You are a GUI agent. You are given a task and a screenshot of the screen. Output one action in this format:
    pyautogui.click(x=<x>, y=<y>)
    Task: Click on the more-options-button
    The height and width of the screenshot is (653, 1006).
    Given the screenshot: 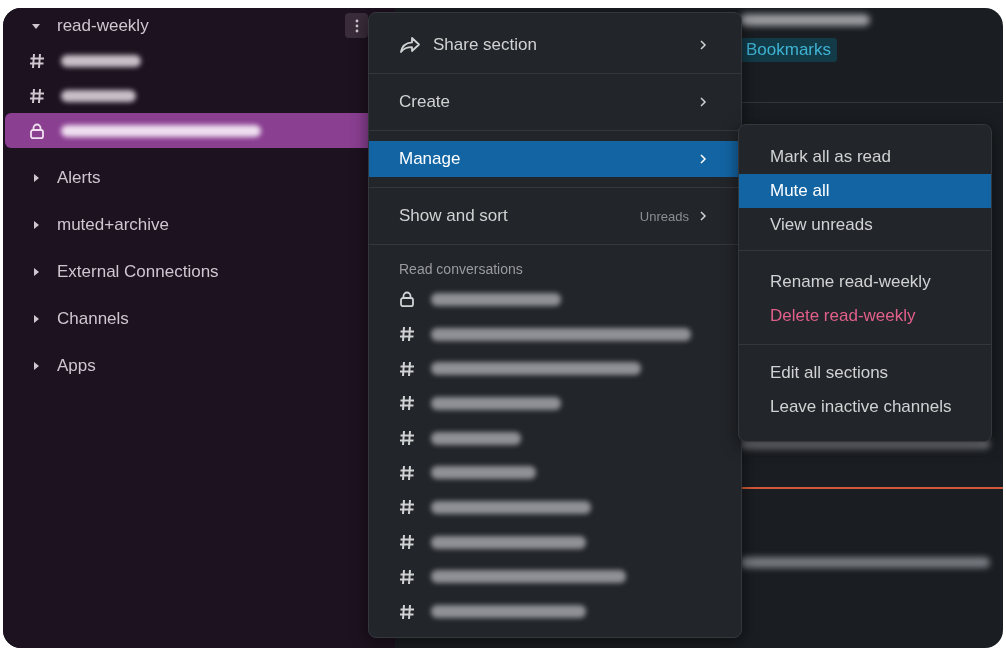 What is the action you would take?
    pyautogui.click(x=356, y=25)
    